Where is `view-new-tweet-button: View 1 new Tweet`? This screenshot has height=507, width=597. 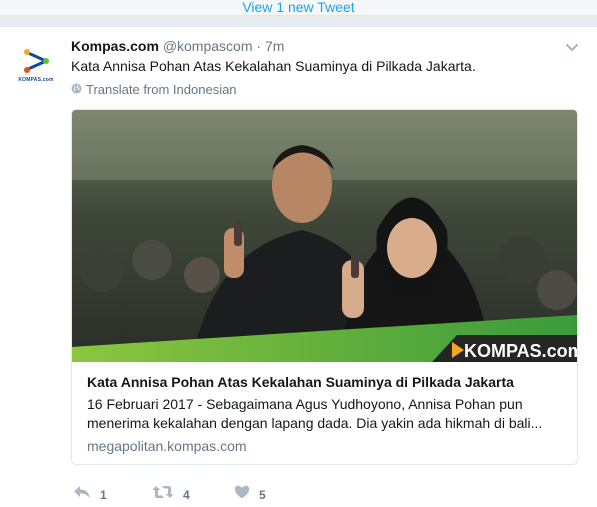
view-new-tweet-button: View 1 new Tweet is located at coordinates (298, 8).